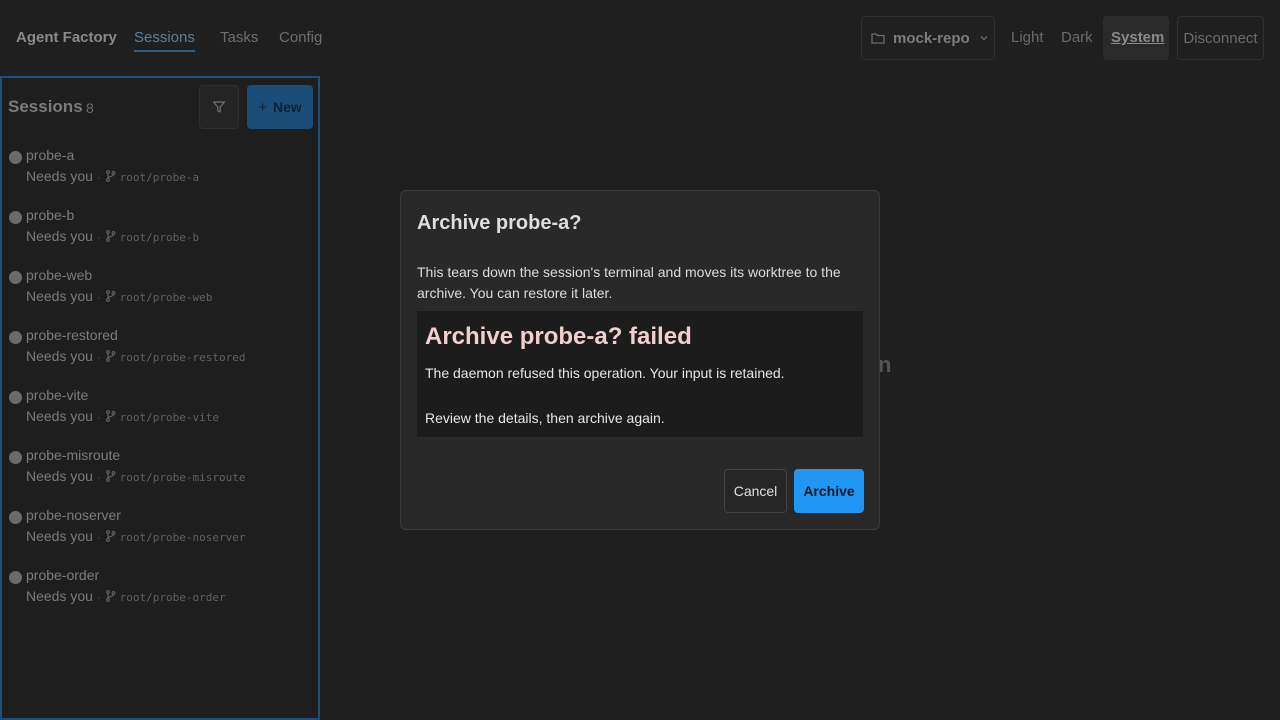 The image size is (1280, 720). Describe the element at coordinates (558, 336) in the screenshot. I see `error-title: Archive probe-a? failed` at that location.